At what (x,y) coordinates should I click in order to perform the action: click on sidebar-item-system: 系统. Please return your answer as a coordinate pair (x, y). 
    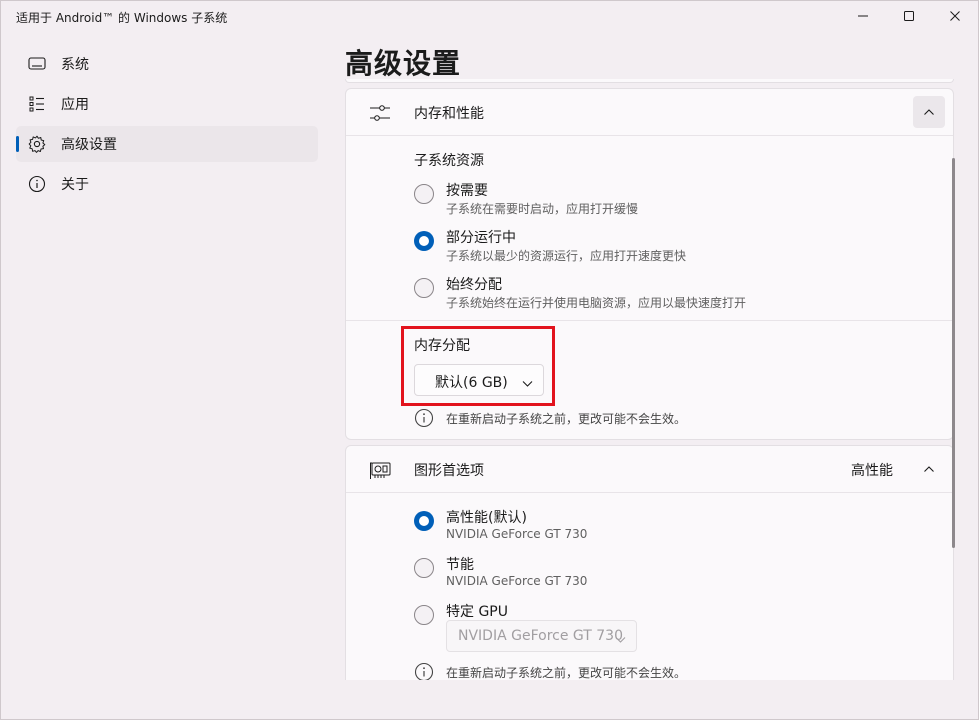
    Looking at the image, I should click on (167, 64).